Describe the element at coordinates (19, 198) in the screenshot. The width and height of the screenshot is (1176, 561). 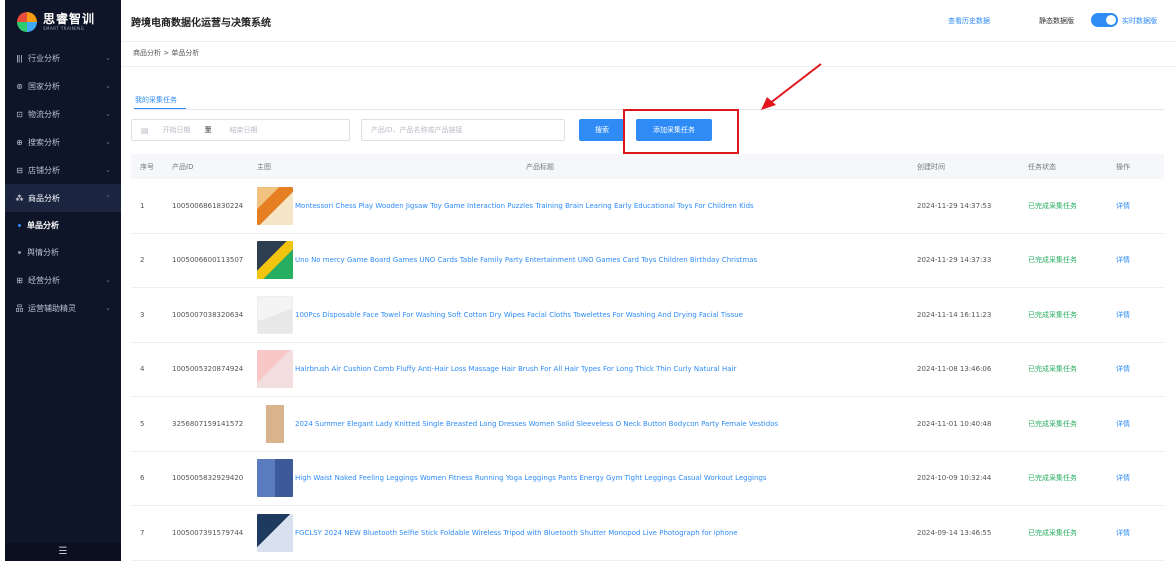
I see `grid-icon: ⁂` at that location.